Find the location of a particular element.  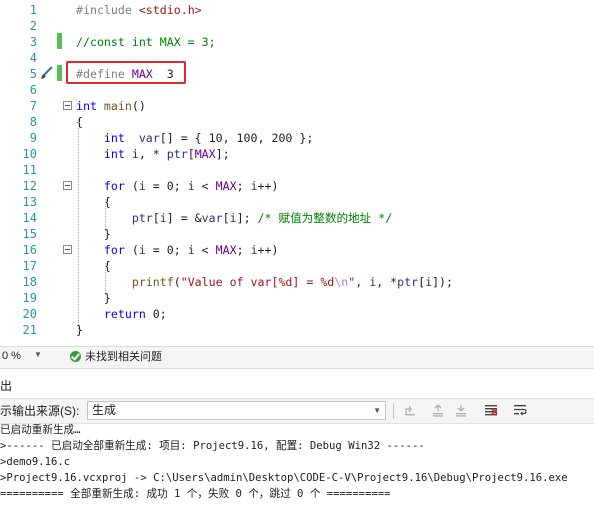

line-number: 20 is located at coordinates (29, 314).